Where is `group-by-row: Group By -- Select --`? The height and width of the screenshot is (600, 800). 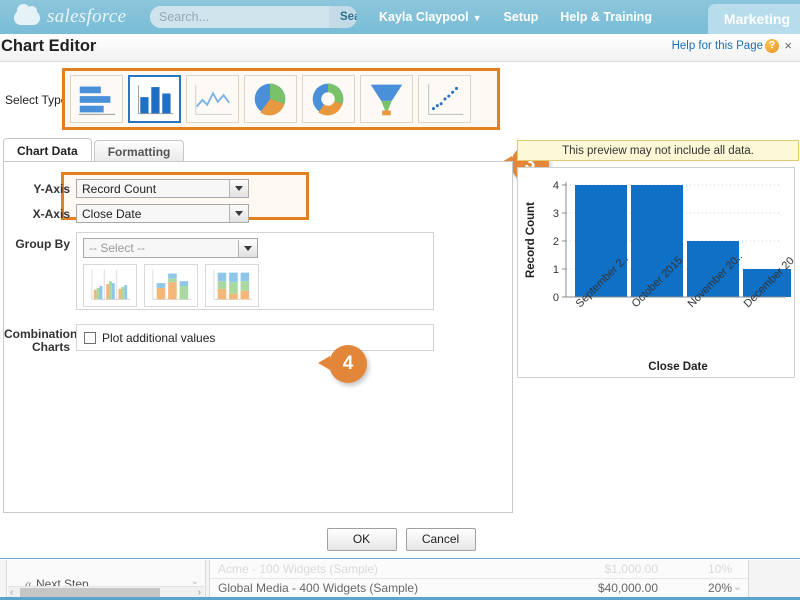
group-by-row: Group By -- Select -- is located at coordinates (219, 271).